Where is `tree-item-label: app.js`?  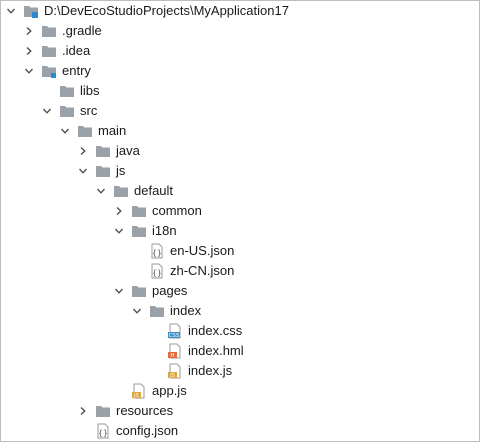
tree-item-label: app.js is located at coordinates (169, 390).